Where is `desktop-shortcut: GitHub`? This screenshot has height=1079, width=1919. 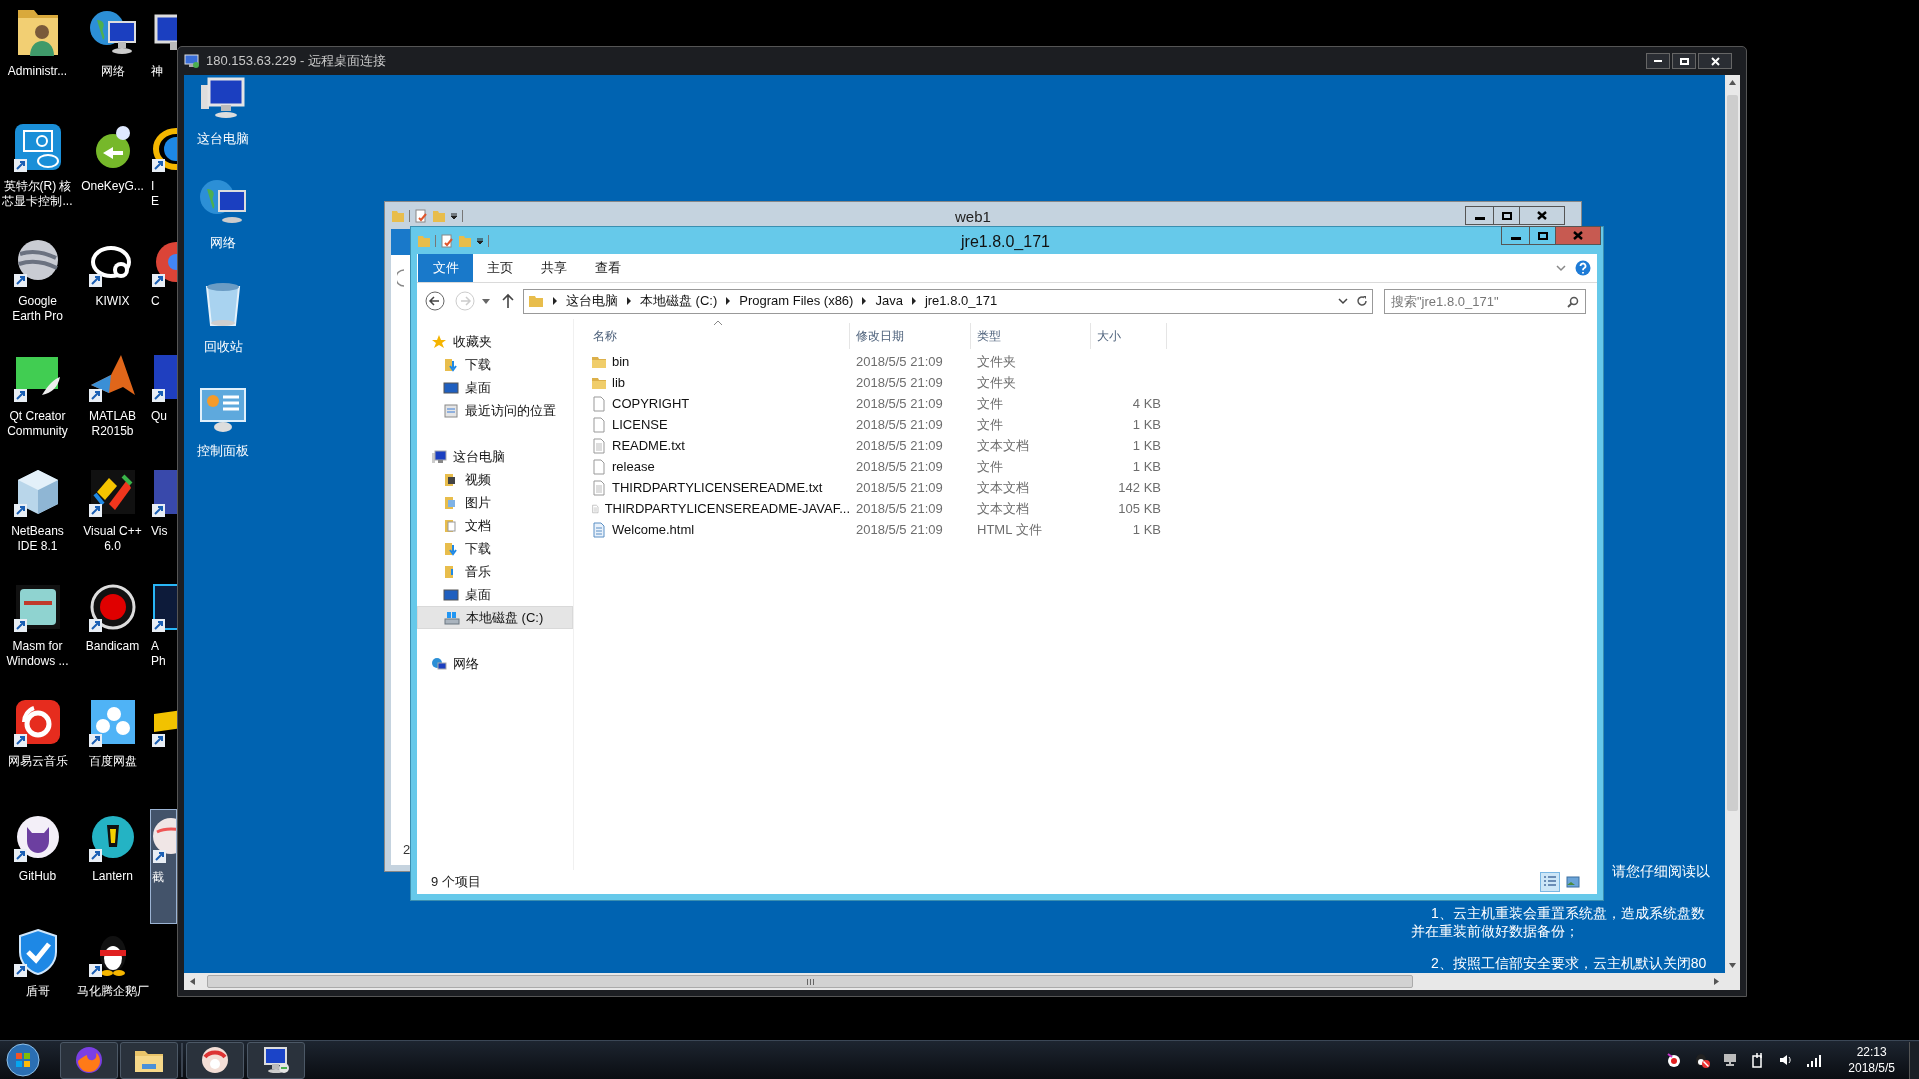 desktop-shortcut: GitHub is located at coordinates (37, 866).